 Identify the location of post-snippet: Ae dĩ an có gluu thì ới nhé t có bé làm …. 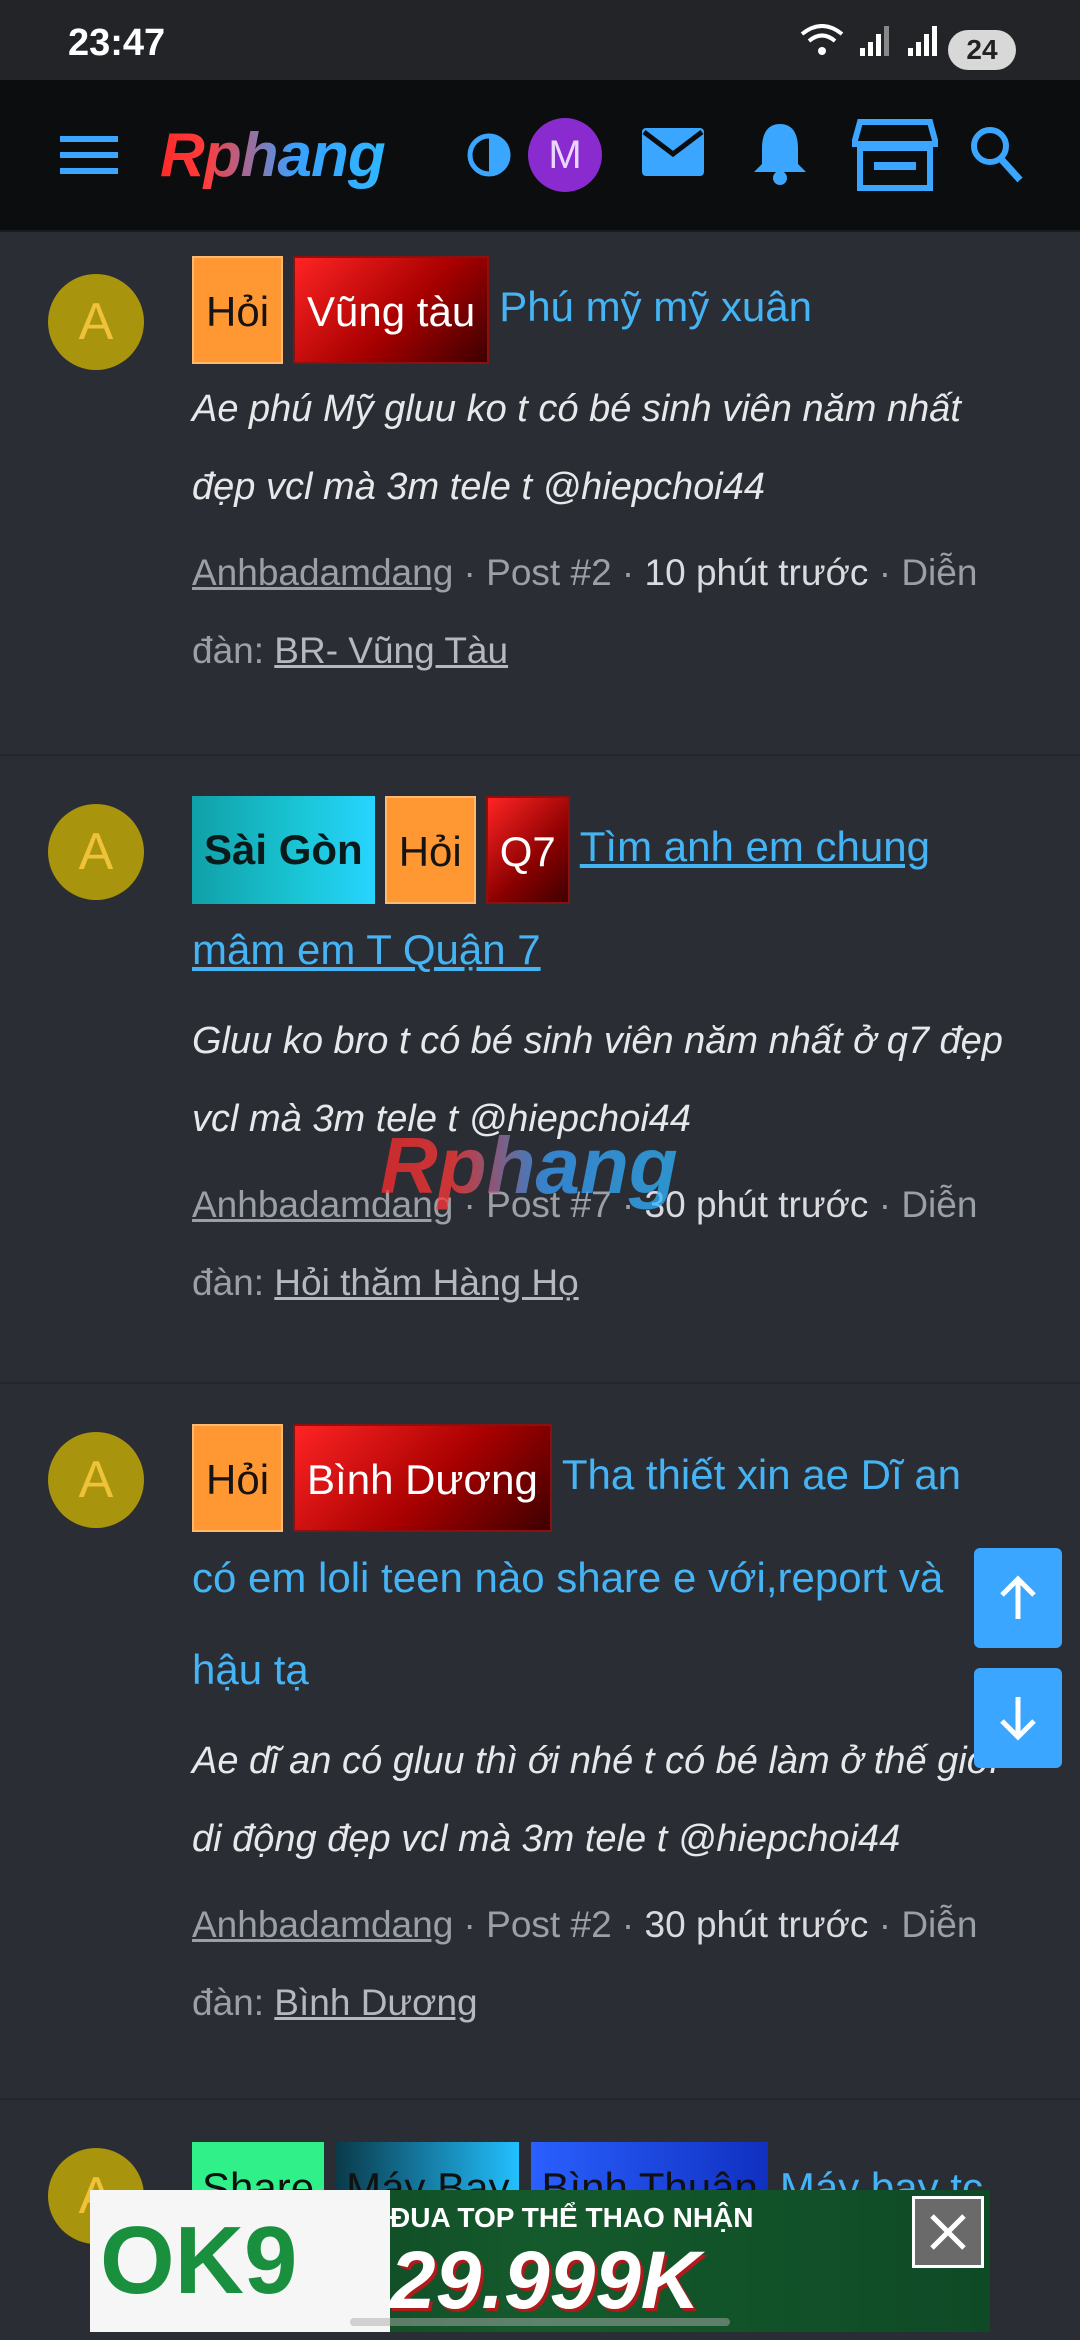
(595, 1800).